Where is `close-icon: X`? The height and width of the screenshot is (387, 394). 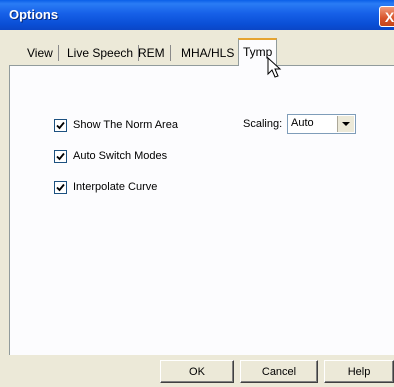 close-icon: X is located at coordinates (389, 16).